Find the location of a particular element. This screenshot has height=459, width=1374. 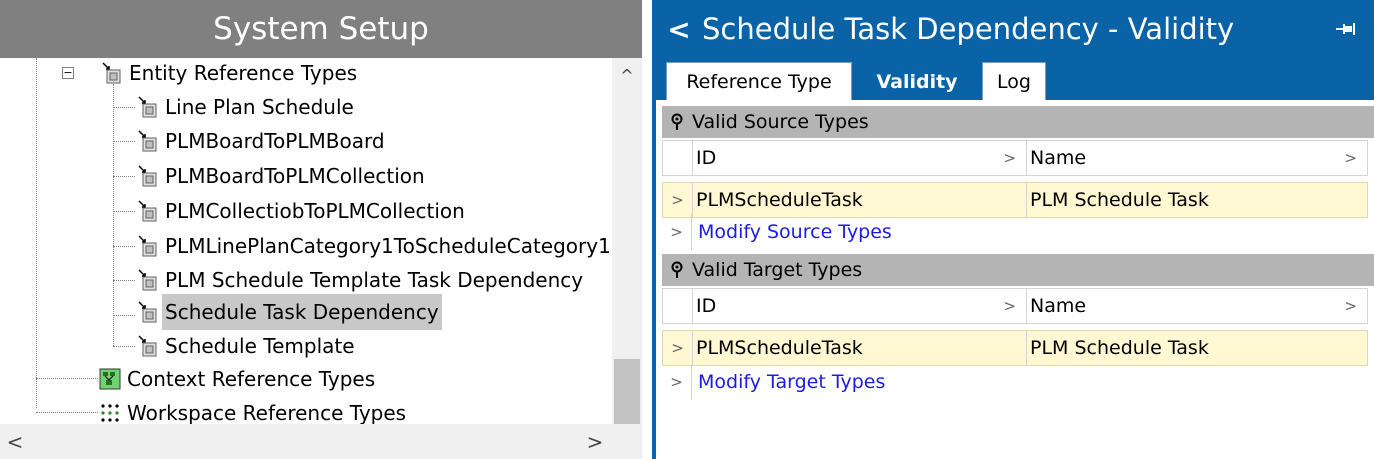

scroll-left-arrow-icon: < is located at coordinates (15, 441).